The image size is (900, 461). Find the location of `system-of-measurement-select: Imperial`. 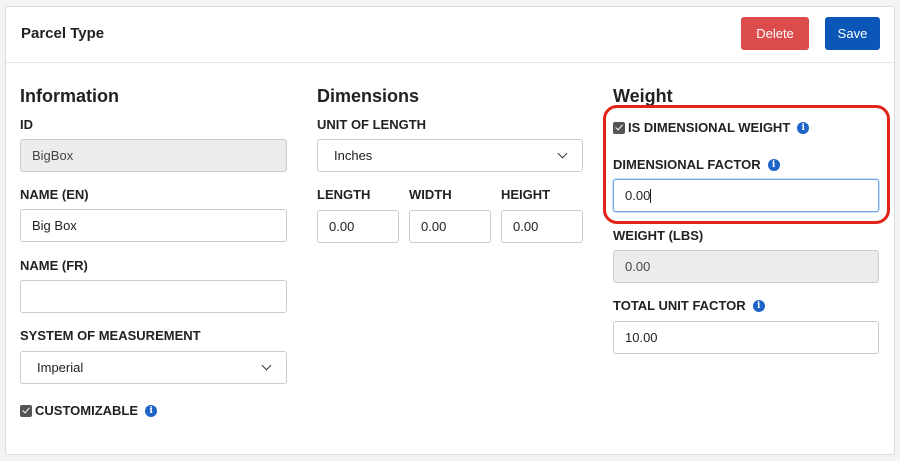

system-of-measurement-select: Imperial is located at coordinates (153, 367).